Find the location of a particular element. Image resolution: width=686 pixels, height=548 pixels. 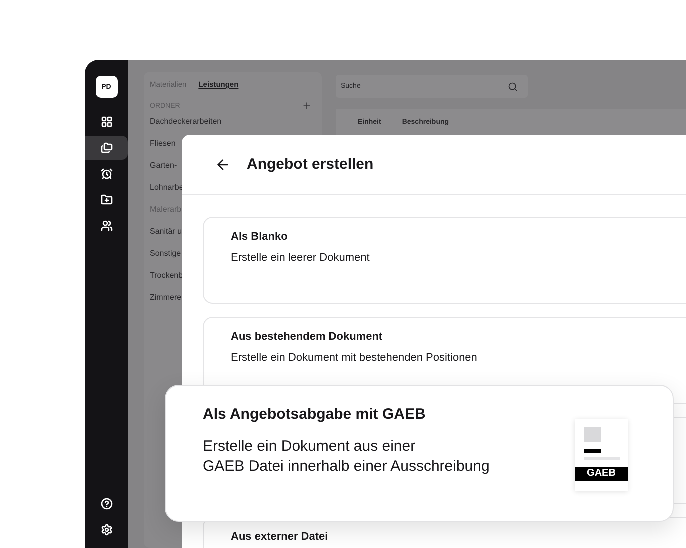

option-title: Aus externer Datei is located at coordinates (280, 537).